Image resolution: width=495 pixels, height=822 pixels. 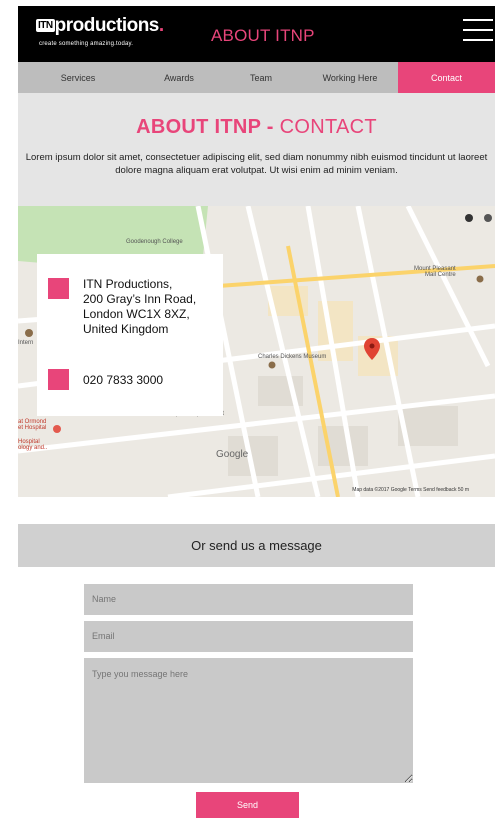 What do you see at coordinates (123, 380) in the screenshot?
I see `phone-number: 020 7833 3000` at bounding box center [123, 380].